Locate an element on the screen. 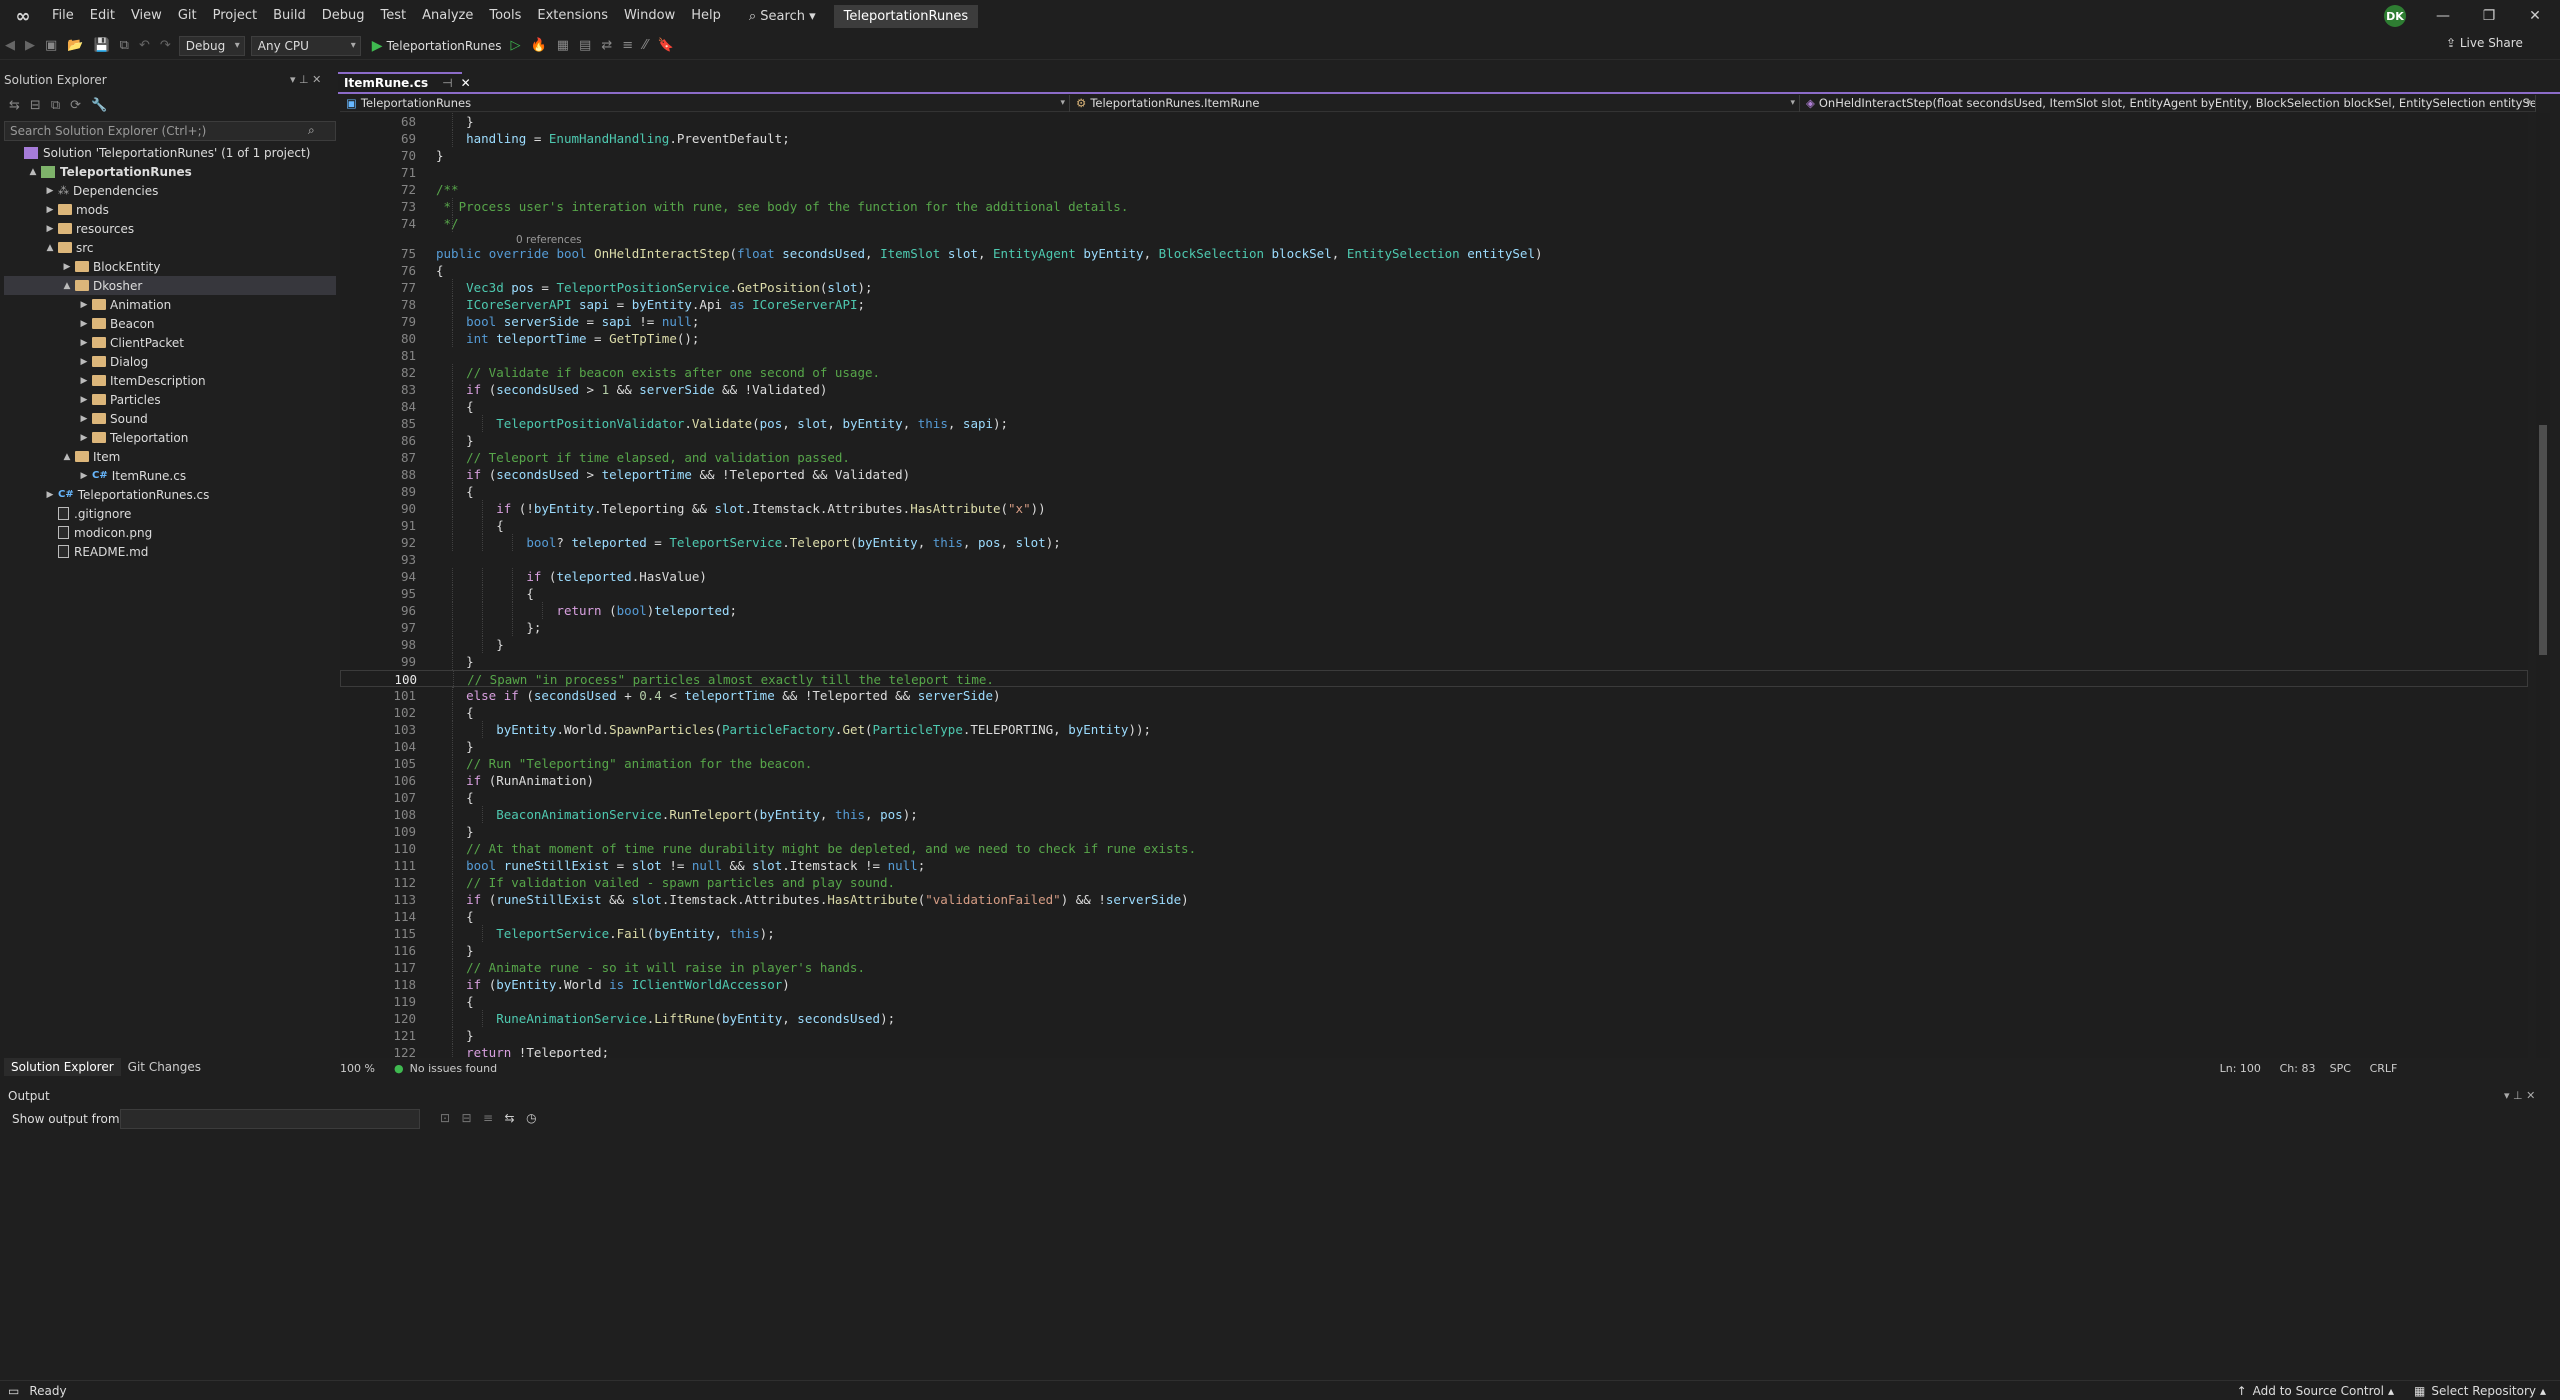 Image resolution: width=2560 pixels, height=1400 pixels. layout-icon: ▤ is located at coordinates (585, 45).